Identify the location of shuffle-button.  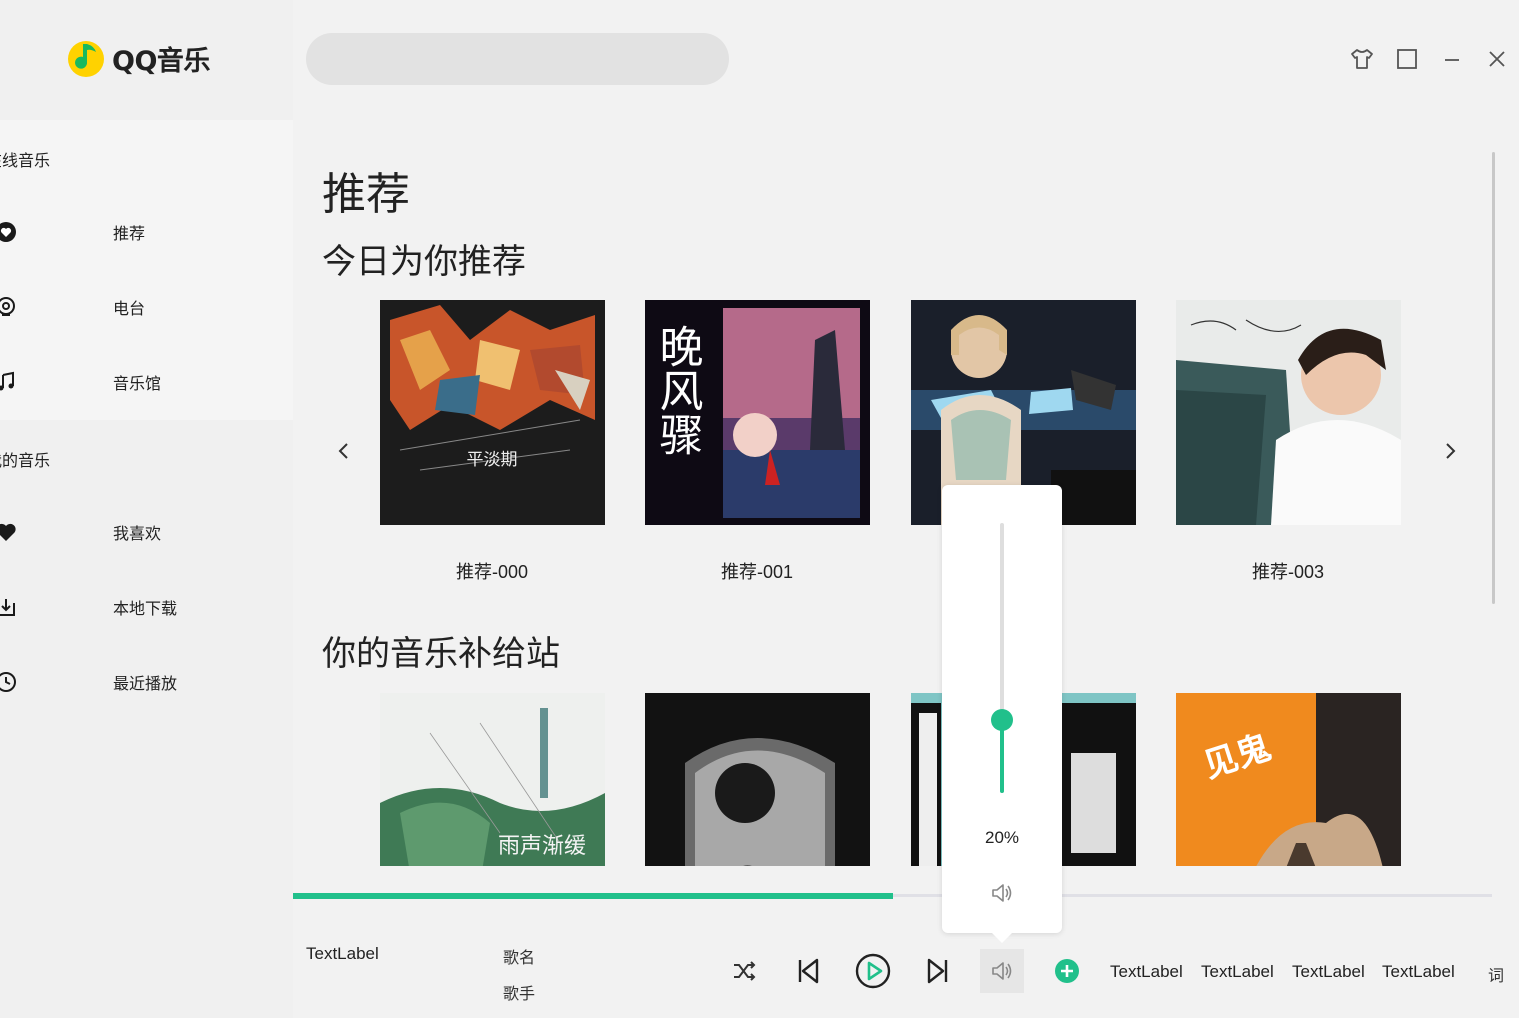
(744, 971).